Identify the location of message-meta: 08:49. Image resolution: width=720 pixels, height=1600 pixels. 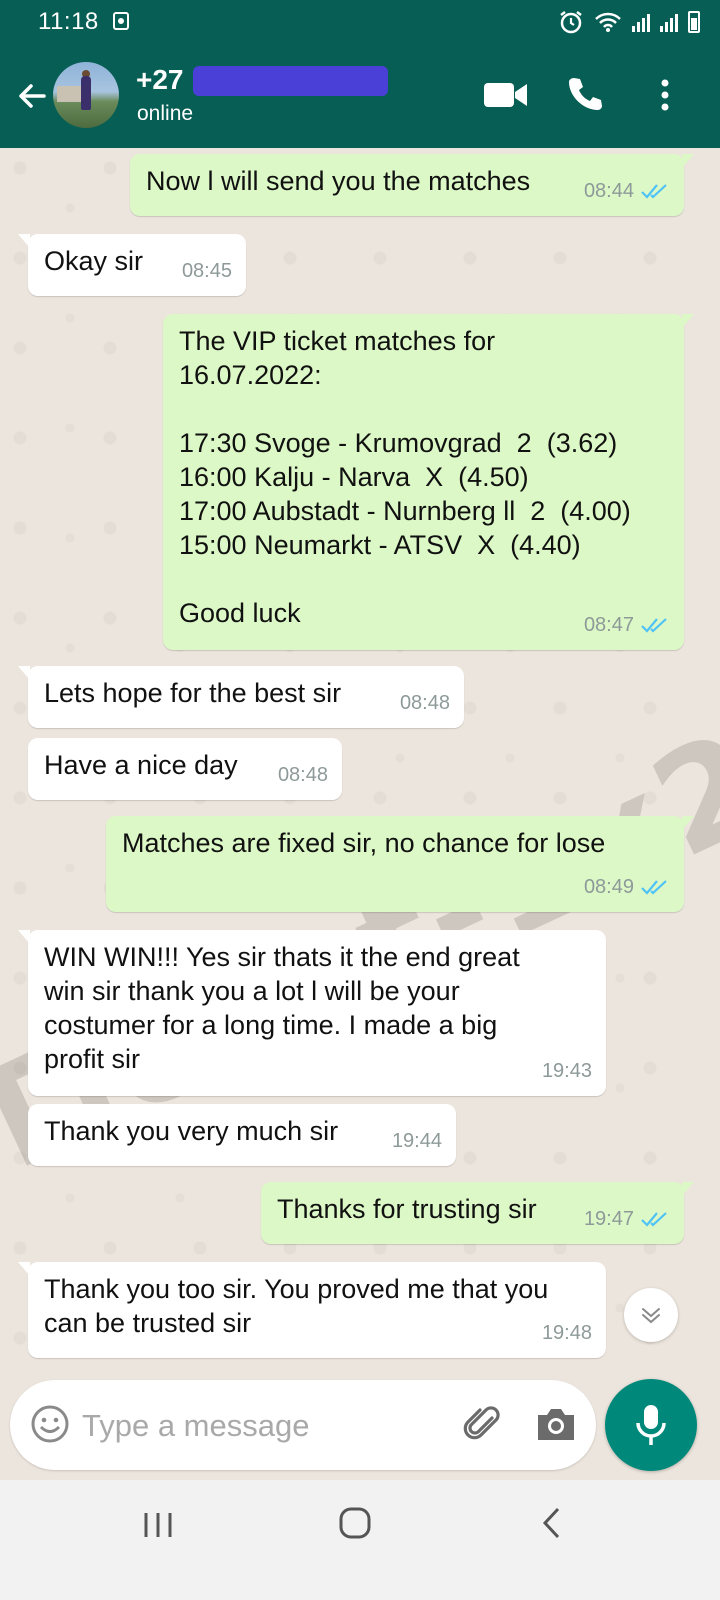
(627, 887).